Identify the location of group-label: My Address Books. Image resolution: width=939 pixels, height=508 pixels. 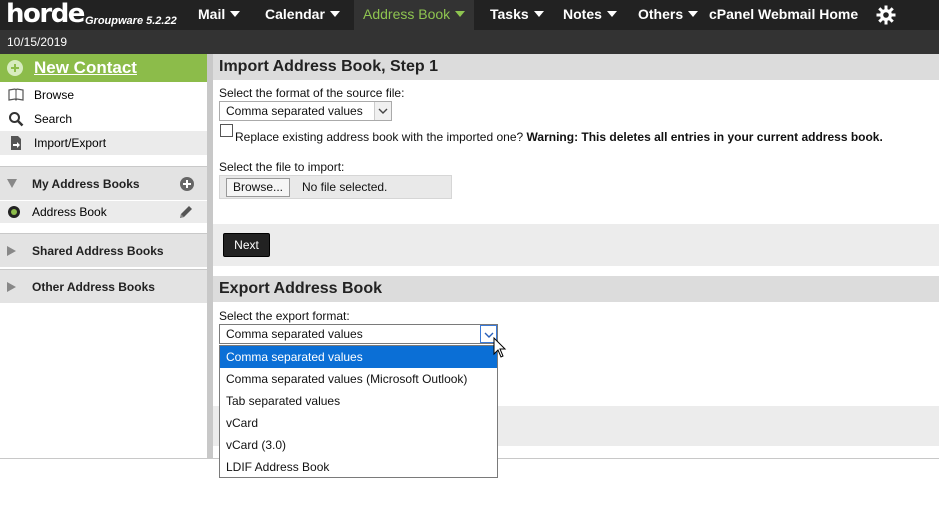
(86, 184).